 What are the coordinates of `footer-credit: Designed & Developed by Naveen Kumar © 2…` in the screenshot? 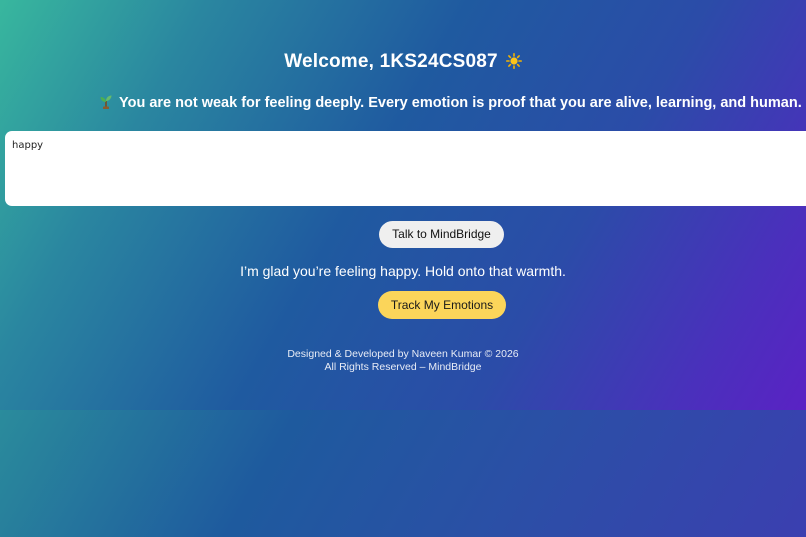 It's located at (403, 354).